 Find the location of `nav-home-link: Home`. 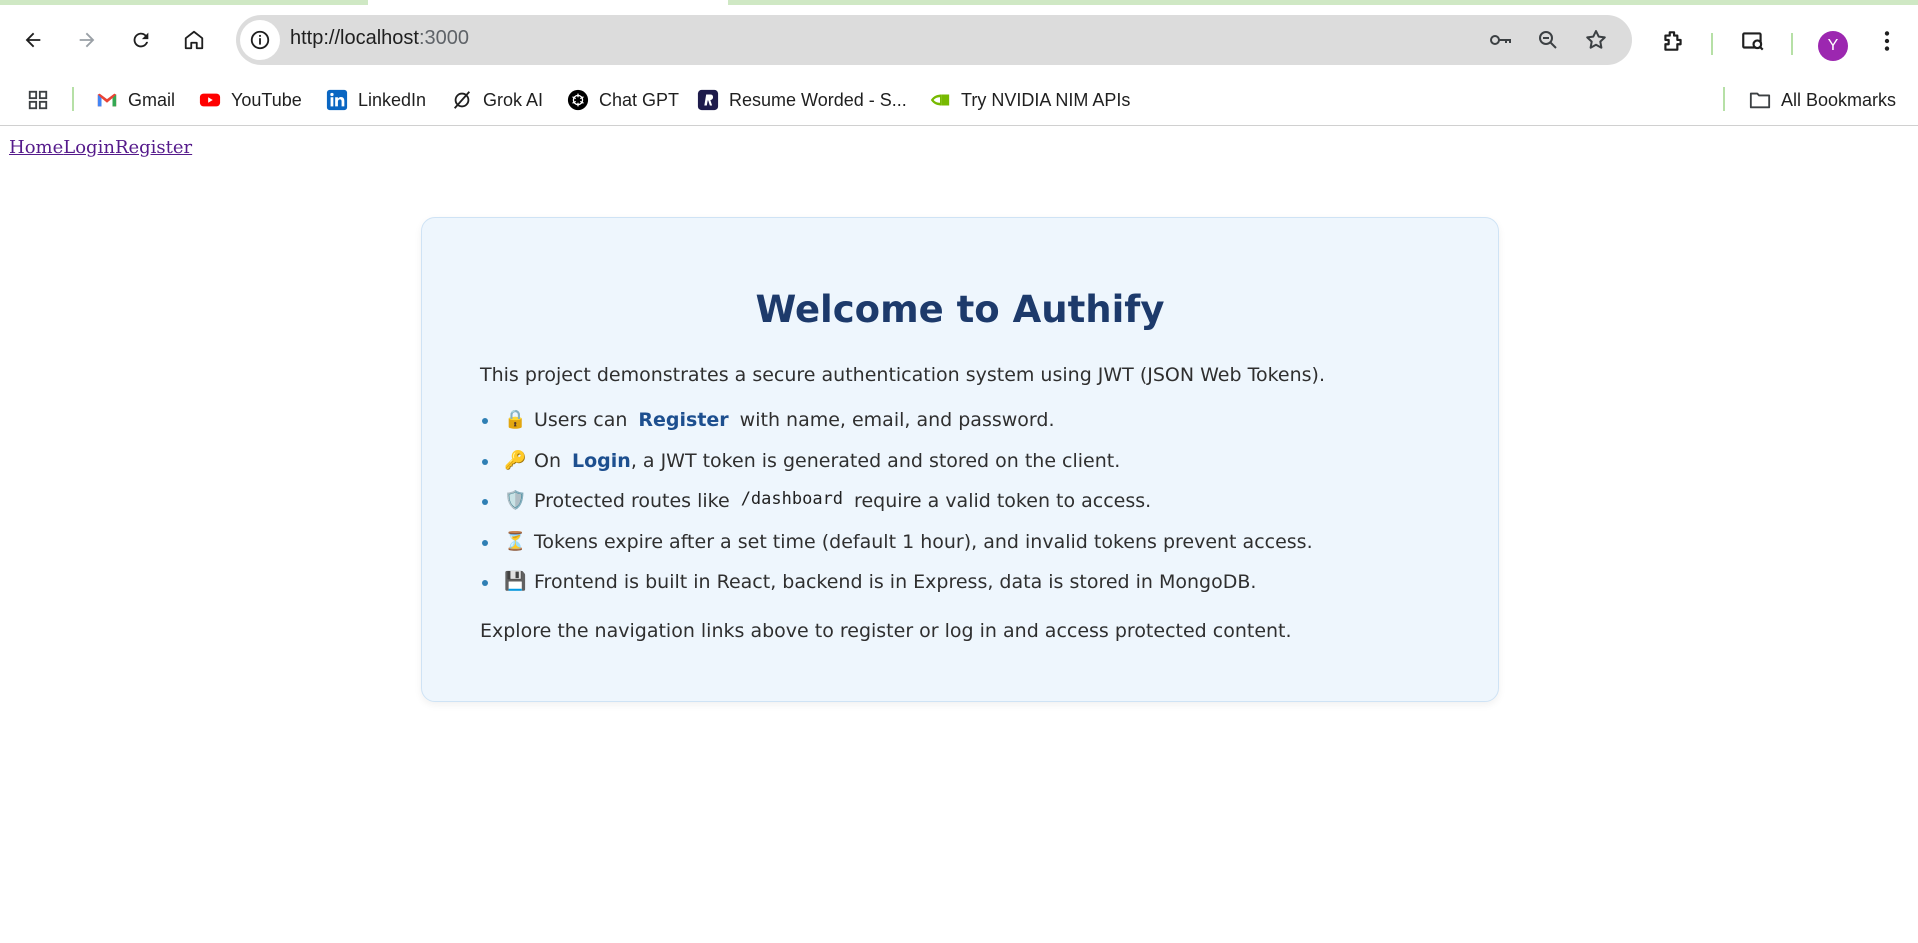

nav-home-link: Home is located at coordinates (36, 147).